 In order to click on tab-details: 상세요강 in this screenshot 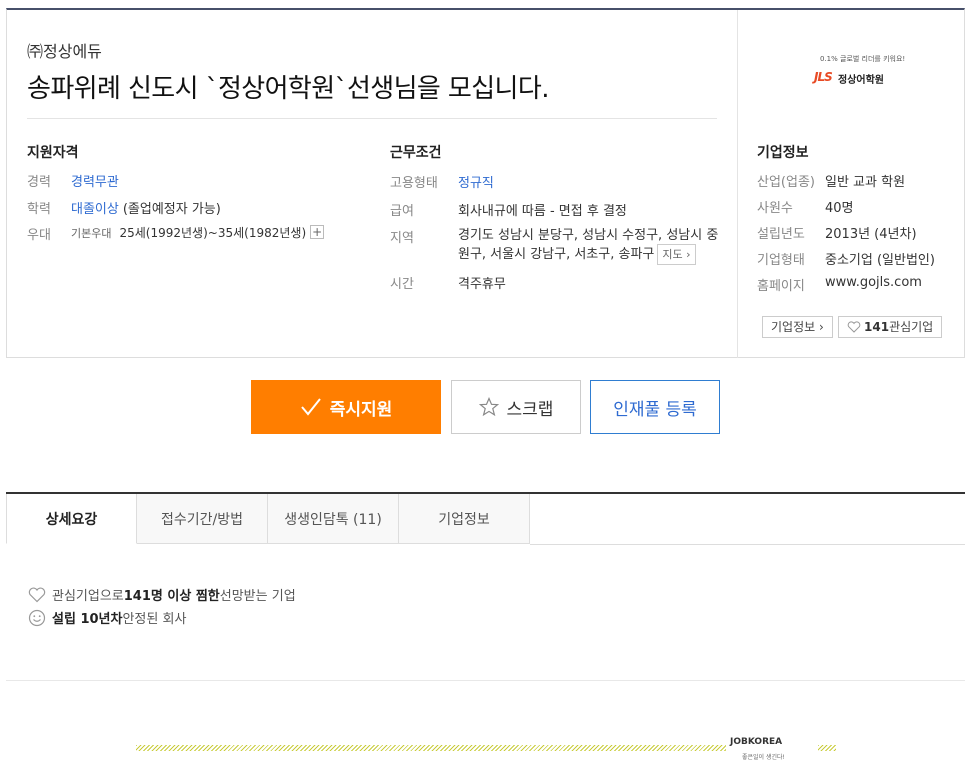, I will do `click(71, 519)`.